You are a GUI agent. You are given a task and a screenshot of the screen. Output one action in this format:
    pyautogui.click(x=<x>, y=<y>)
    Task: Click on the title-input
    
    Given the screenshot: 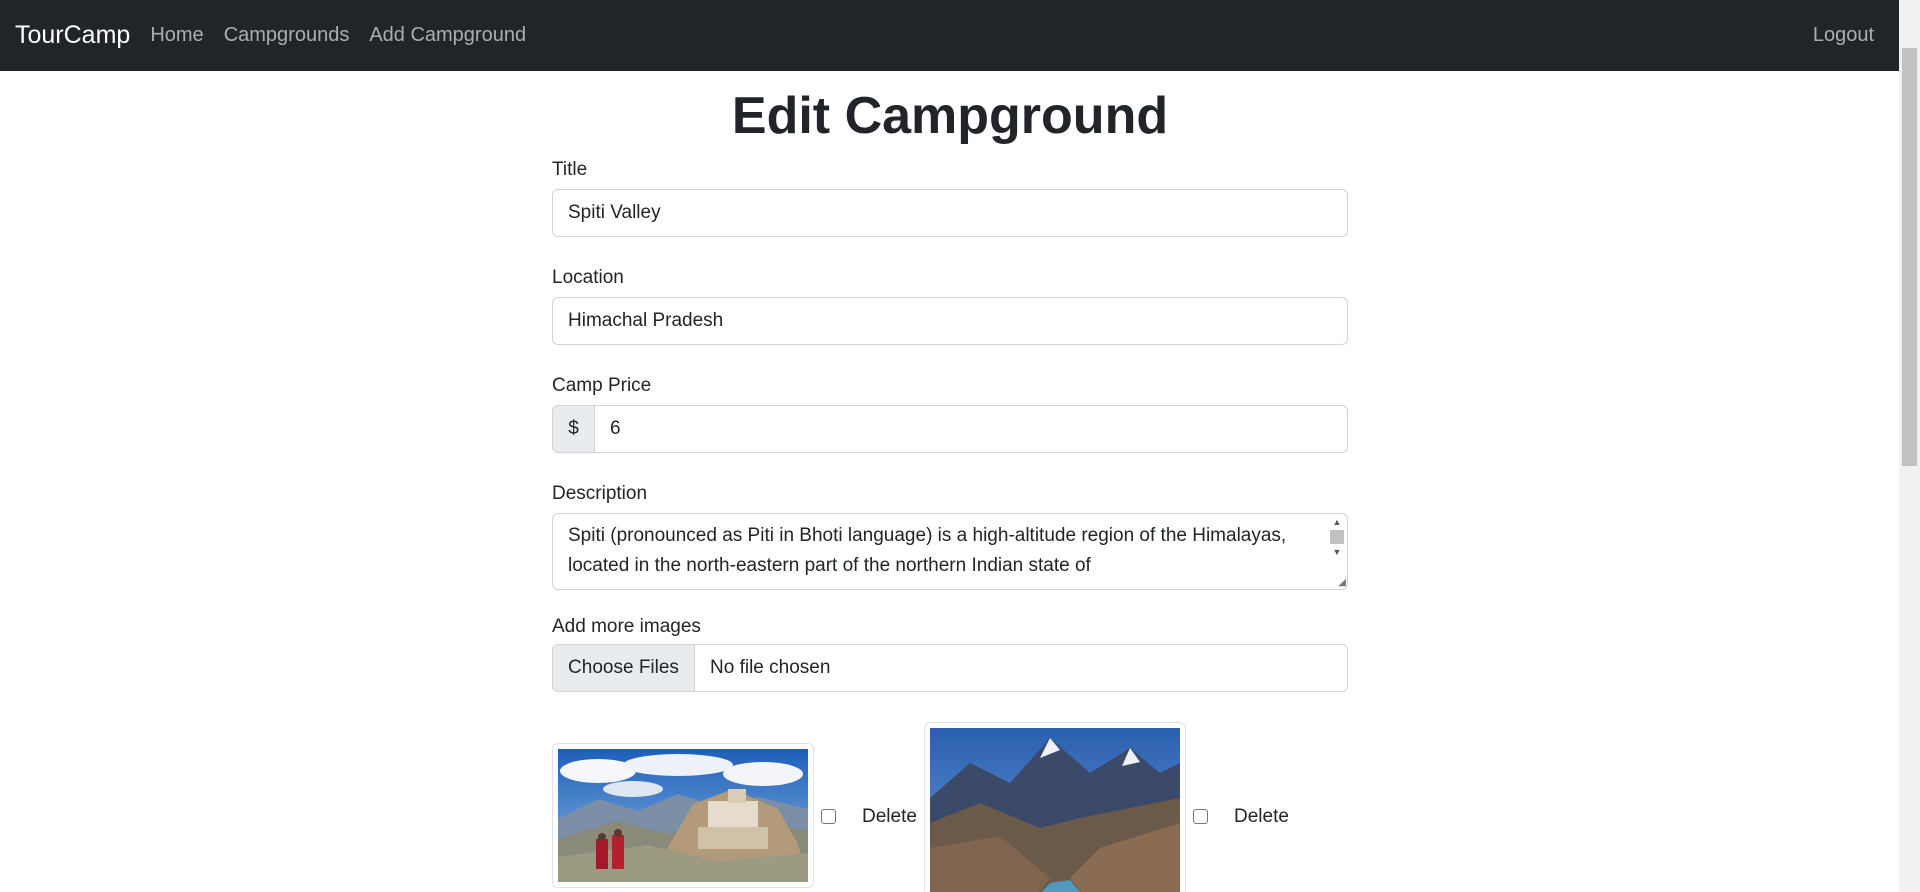 What is the action you would take?
    pyautogui.click(x=950, y=213)
    